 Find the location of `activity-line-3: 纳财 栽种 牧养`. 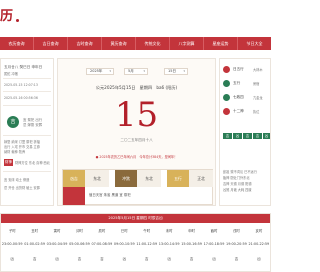

activity-line-3: 纳财 栽种 牧养 is located at coordinates (15, 152).